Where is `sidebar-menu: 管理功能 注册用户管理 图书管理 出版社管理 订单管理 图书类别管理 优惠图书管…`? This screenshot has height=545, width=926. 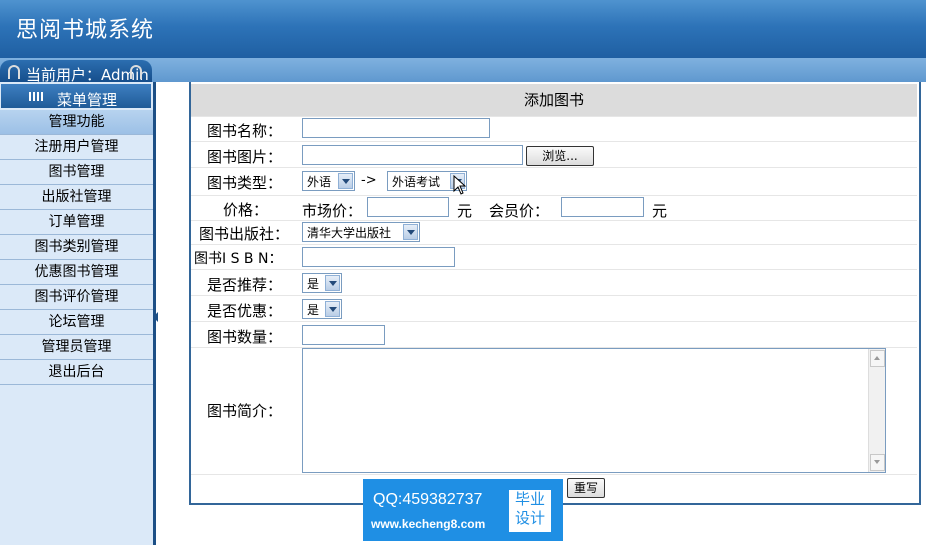
sidebar-menu: 管理功能 注册用户管理 图书管理 出版社管理 订单管理 图书类别管理 优惠图书管… is located at coordinates (76, 247).